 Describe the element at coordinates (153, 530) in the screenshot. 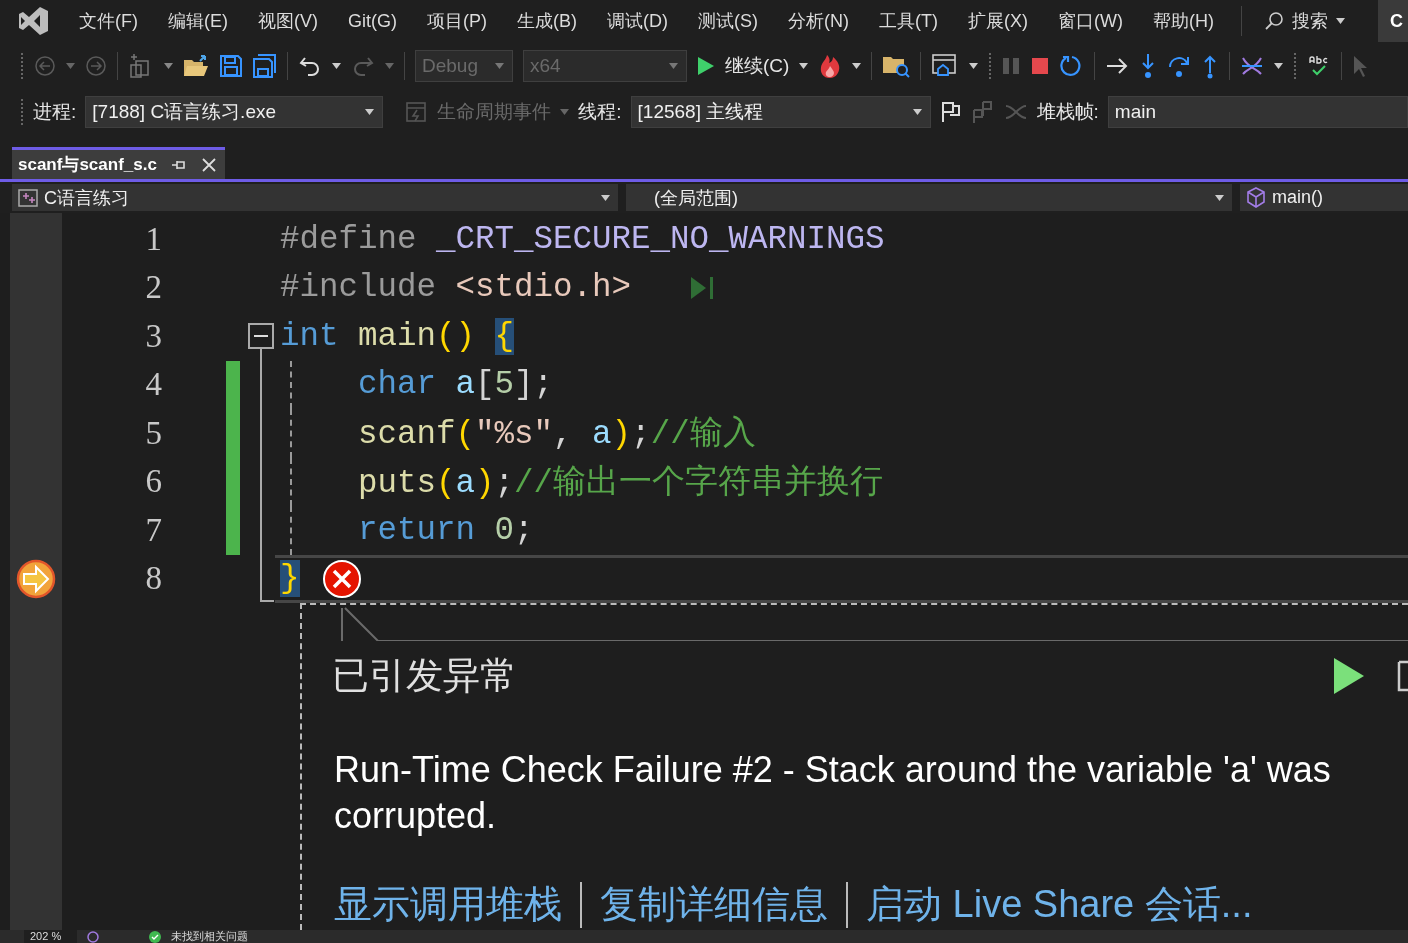

I see `line-number: 7` at that location.